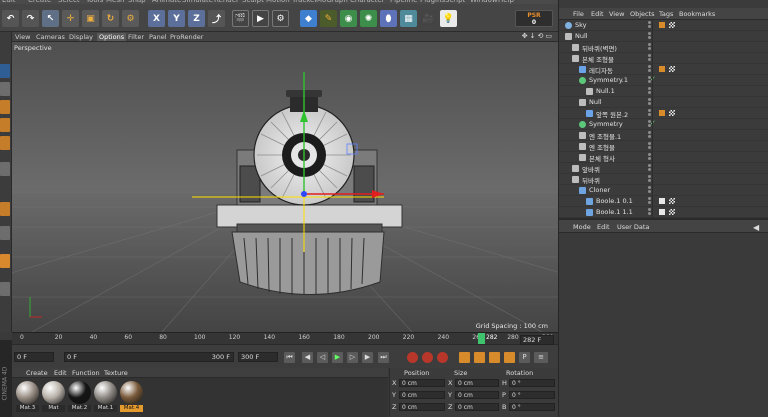  I want to click on object-row: 엔 조형물, so click(663, 146).